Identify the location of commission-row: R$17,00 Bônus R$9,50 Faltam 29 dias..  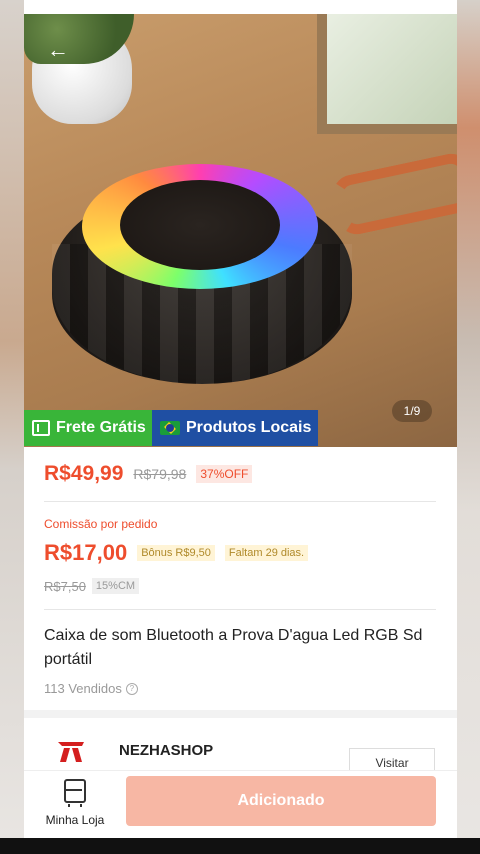
(176, 553).